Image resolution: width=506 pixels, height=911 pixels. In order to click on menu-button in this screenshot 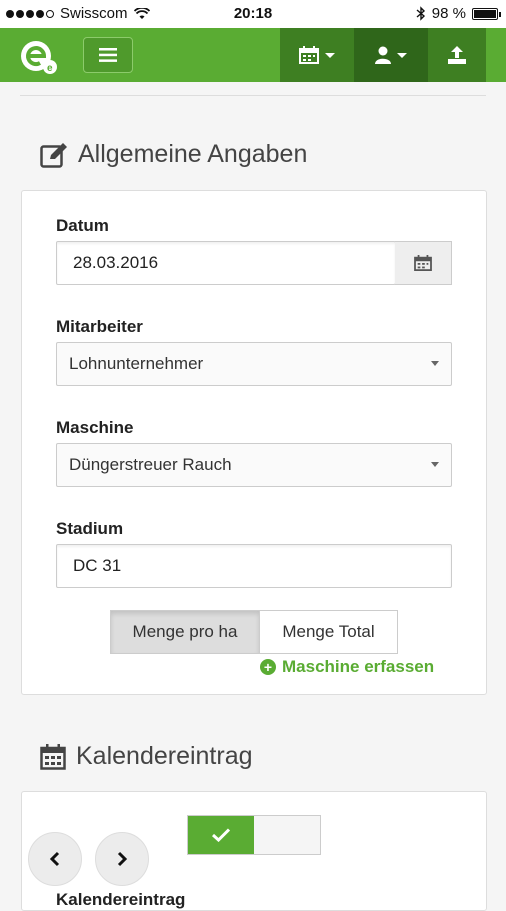, I will do `click(108, 55)`.